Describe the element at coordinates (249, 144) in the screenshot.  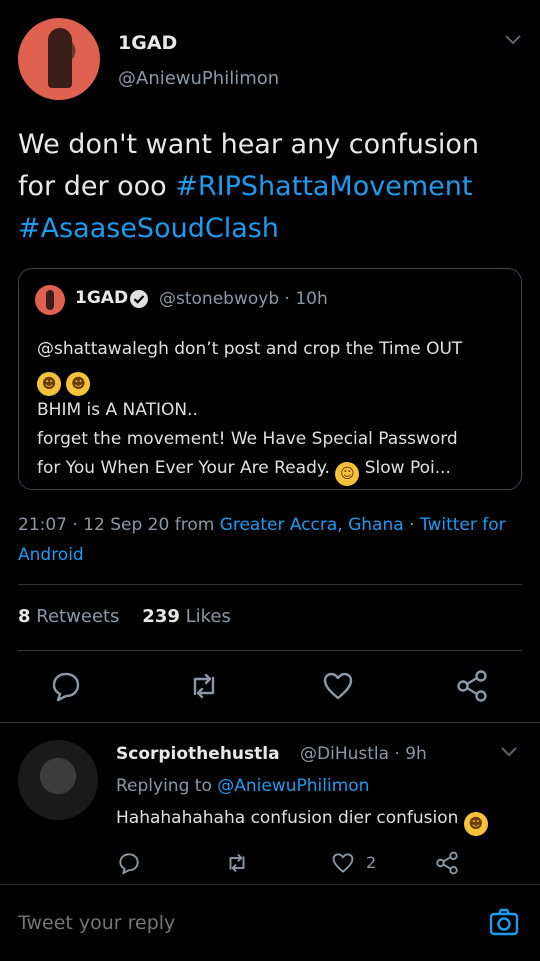
I see `tweet-text-line: We don't want hear any confusion` at that location.